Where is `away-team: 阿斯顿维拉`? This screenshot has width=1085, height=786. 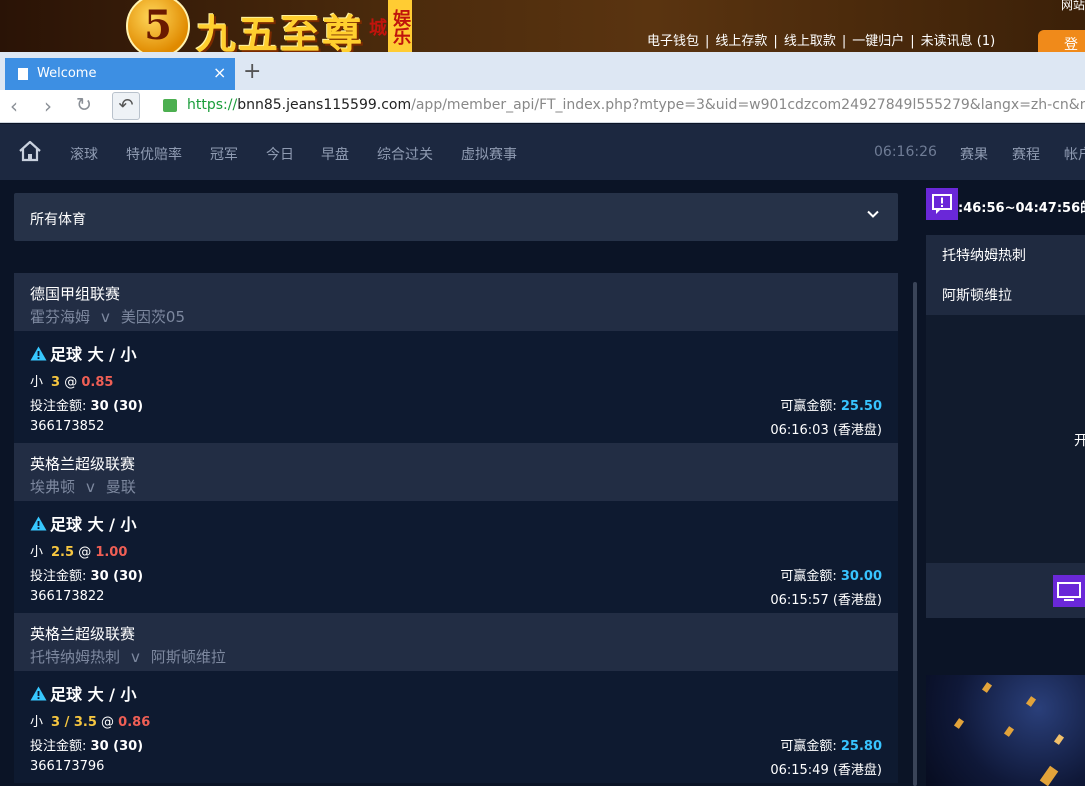
away-team: 阿斯顿维拉 is located at coordinates (188, 657).